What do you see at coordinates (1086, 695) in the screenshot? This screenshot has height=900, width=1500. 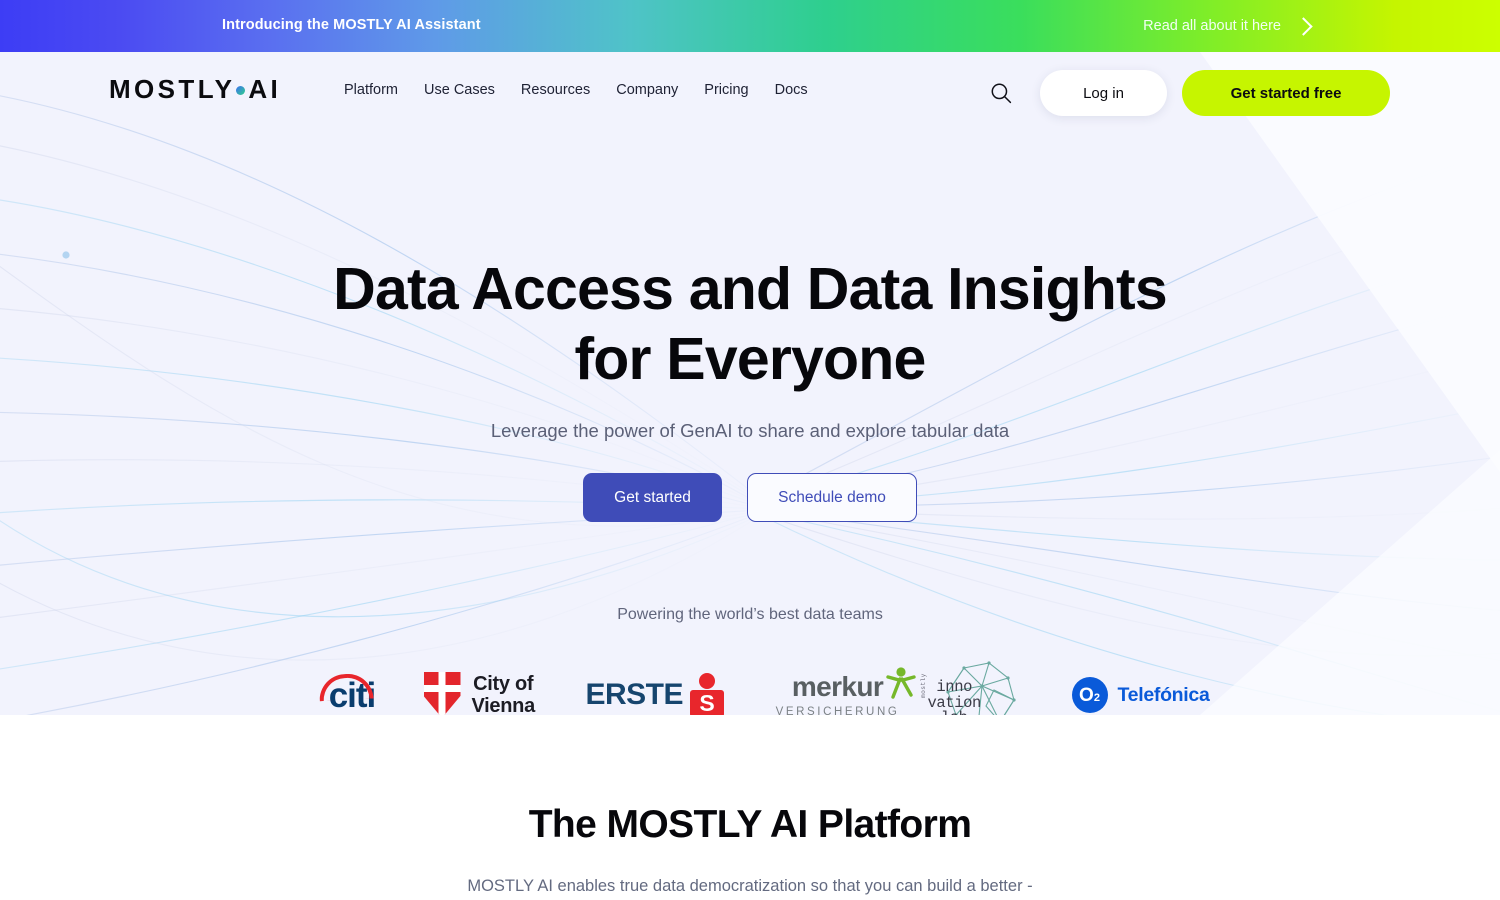 I see `o2-letter: O` at bounding box center [1086, 695].